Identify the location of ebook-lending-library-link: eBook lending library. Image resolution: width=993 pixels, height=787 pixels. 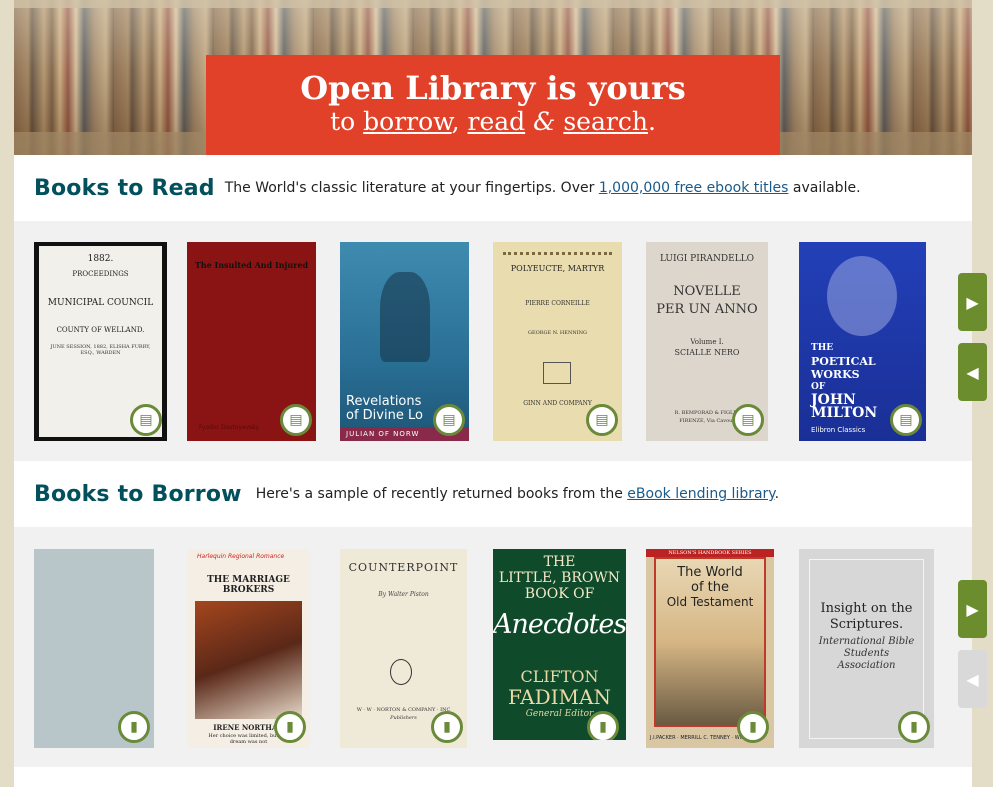
(700, 494).